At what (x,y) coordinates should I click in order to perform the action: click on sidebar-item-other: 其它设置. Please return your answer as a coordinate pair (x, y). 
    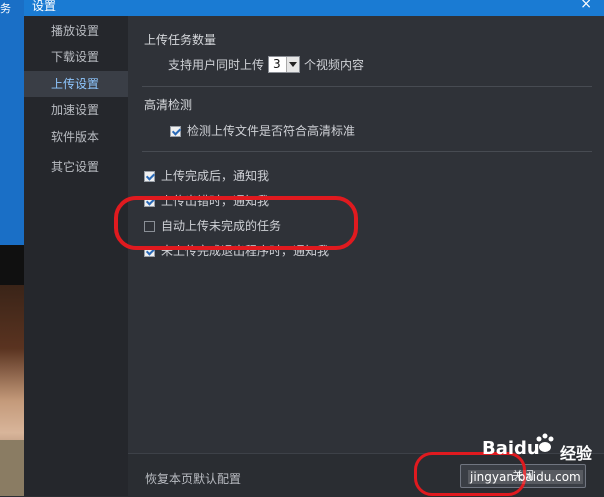
    Looking at the image, I should click on (76, 167).